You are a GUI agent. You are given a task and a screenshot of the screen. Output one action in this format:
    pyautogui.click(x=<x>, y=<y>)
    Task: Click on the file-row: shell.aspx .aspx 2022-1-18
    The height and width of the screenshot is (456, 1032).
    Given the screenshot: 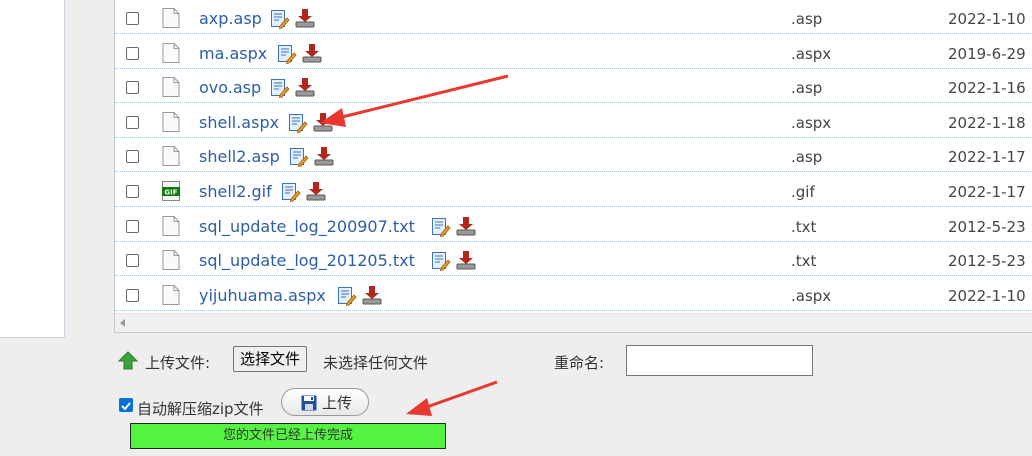 What is the action you would take?
    pyautogui.click(x=573, y=121)
    